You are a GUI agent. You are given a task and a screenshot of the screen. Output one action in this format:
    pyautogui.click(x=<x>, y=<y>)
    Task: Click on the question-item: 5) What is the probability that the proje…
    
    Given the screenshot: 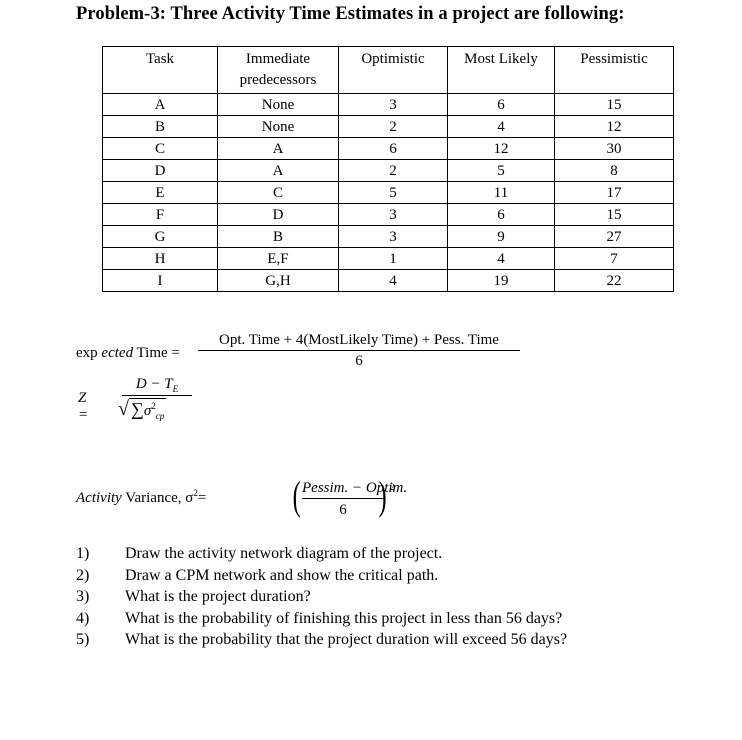 What is the action you would take?
    pyautogui.click(x=321, y=640)
    